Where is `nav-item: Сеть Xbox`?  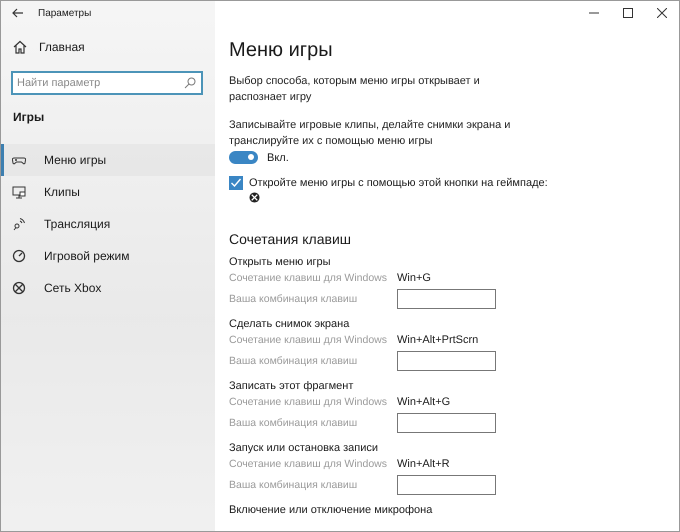
nav-item: Сеть Xbox is located at coordinates (108, 288).